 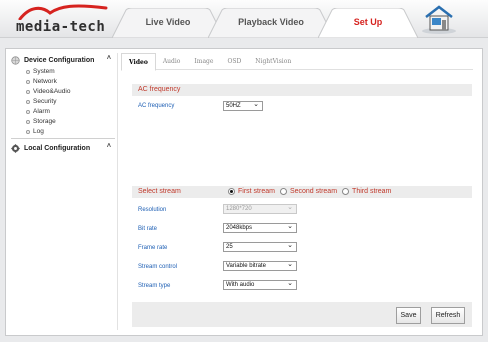 What do you see at coordinates (63, 138) in the screenshot?
I see `sidebar-divider` at bounding box center [63, 138].